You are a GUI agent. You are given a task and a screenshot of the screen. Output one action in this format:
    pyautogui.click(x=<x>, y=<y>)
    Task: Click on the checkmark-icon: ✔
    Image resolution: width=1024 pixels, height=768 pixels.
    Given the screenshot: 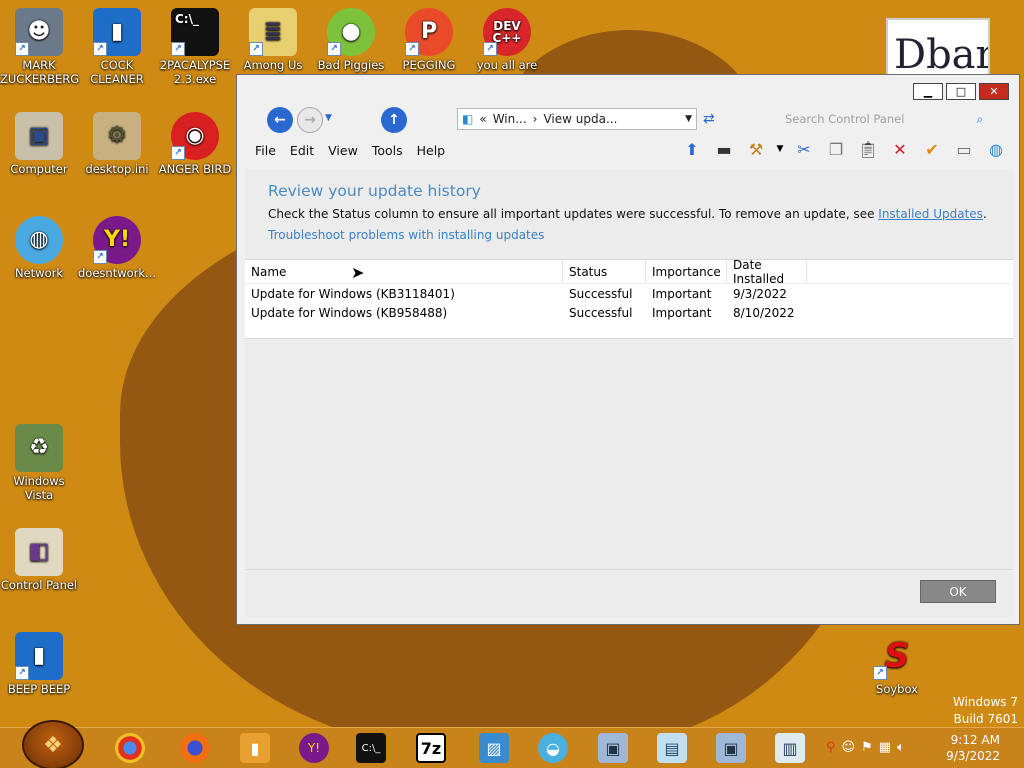 What is the action you would take?
    pyautogui.click(x=932, y=149)
    